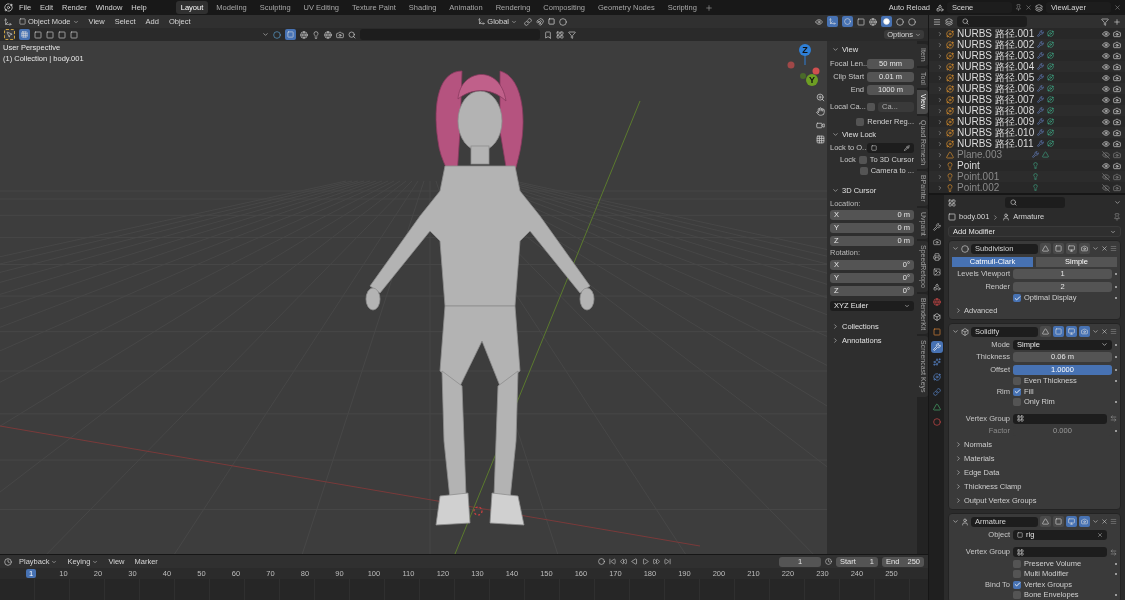  What do you see at coordinates (996, 77) in the screenshot?
I see `outliner-item: NURBS 路径.005` at bounding box center [996, 77].